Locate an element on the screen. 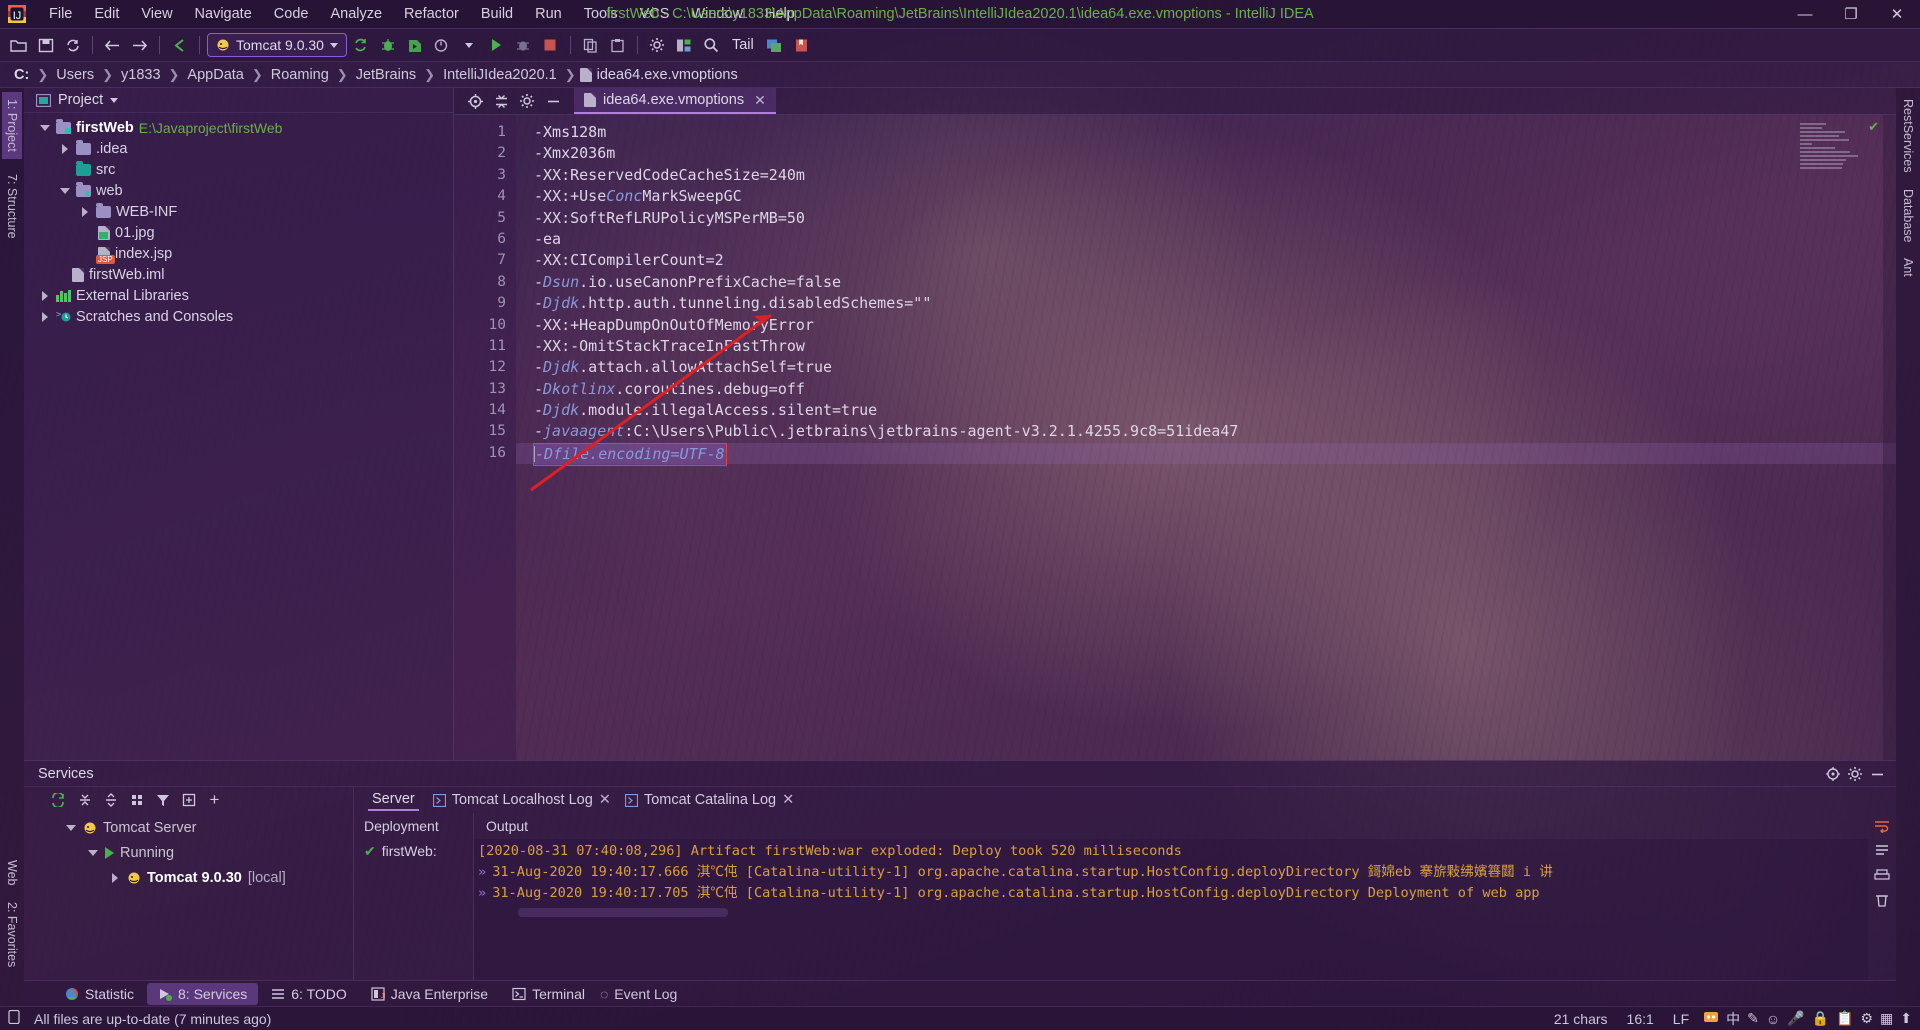 This screenshot has width=1920, height=1030. breadcrumb-item-0: C: is located at coordinates (21, 75).